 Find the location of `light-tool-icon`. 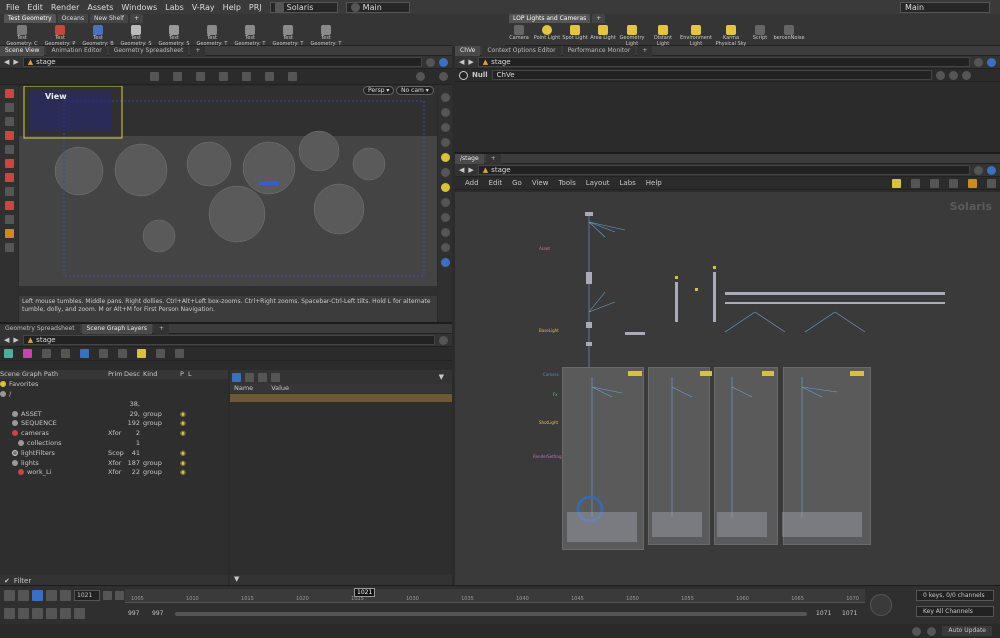

light-tool-icon is located at coordinates (292, 76).